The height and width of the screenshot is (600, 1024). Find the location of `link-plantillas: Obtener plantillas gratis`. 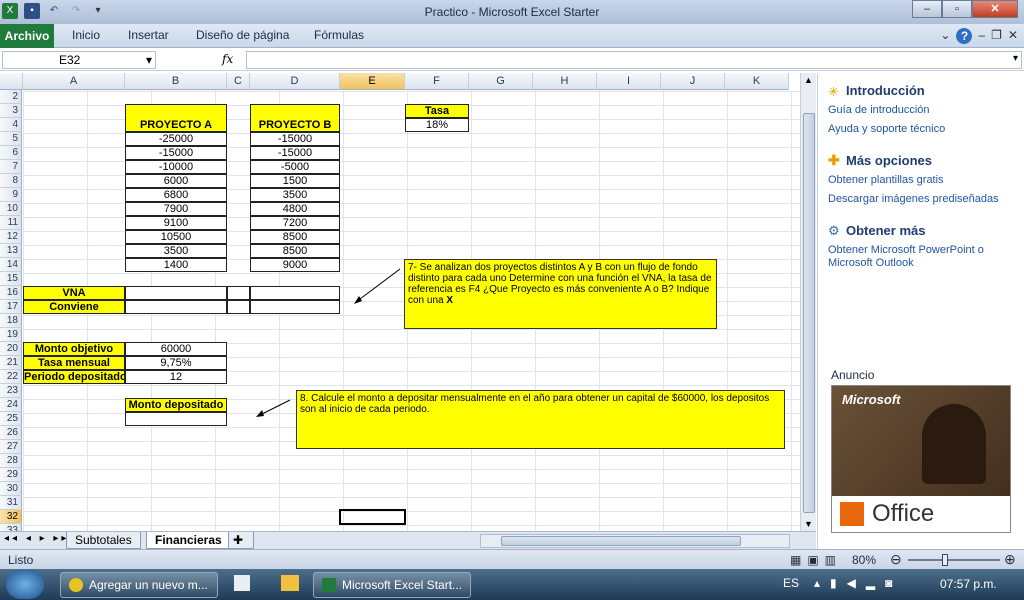

link-plantillas: Obtener plantillas gratis is located at coordinates (886, 180).